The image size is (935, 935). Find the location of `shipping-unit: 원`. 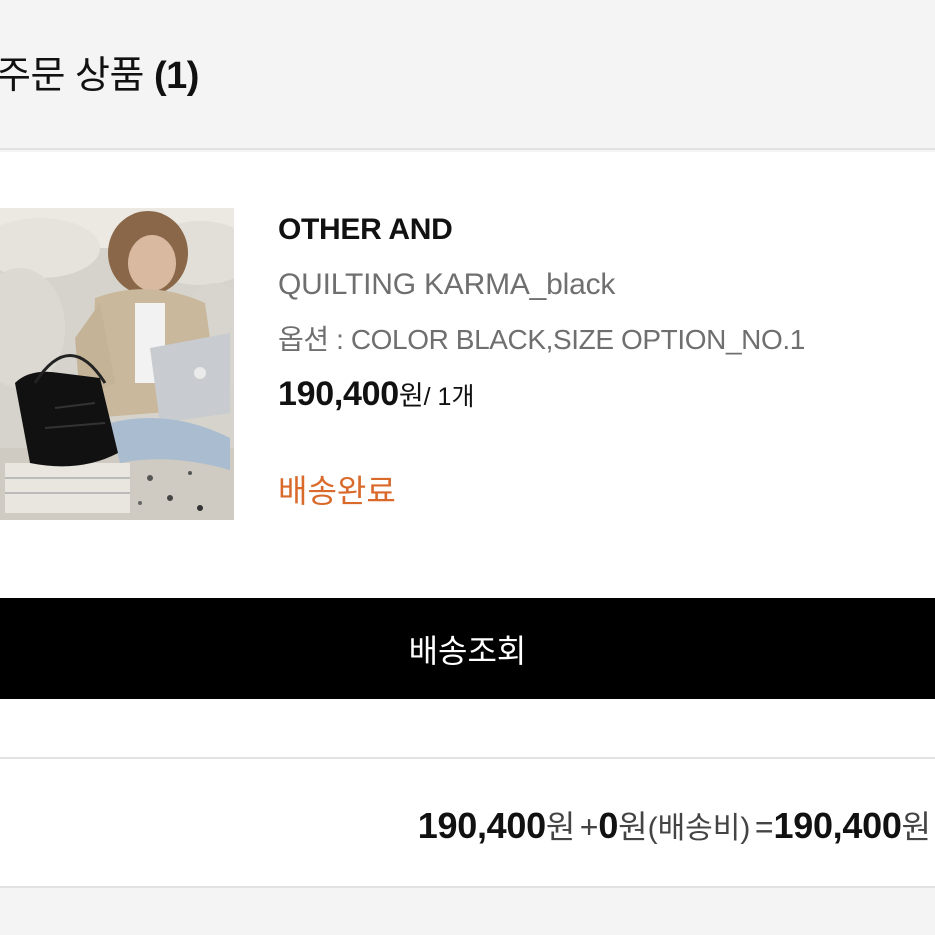

shipping-unit: 원 is located at coordinates (633, 827).